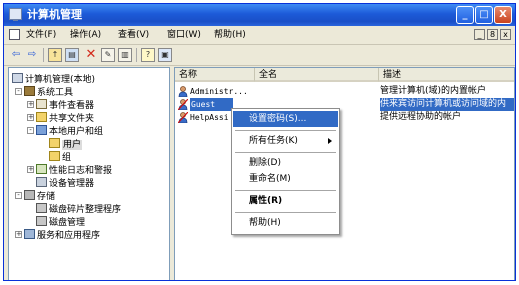  I want to click on tree-item-label: 计算机管理(本地), so click(60, 80).